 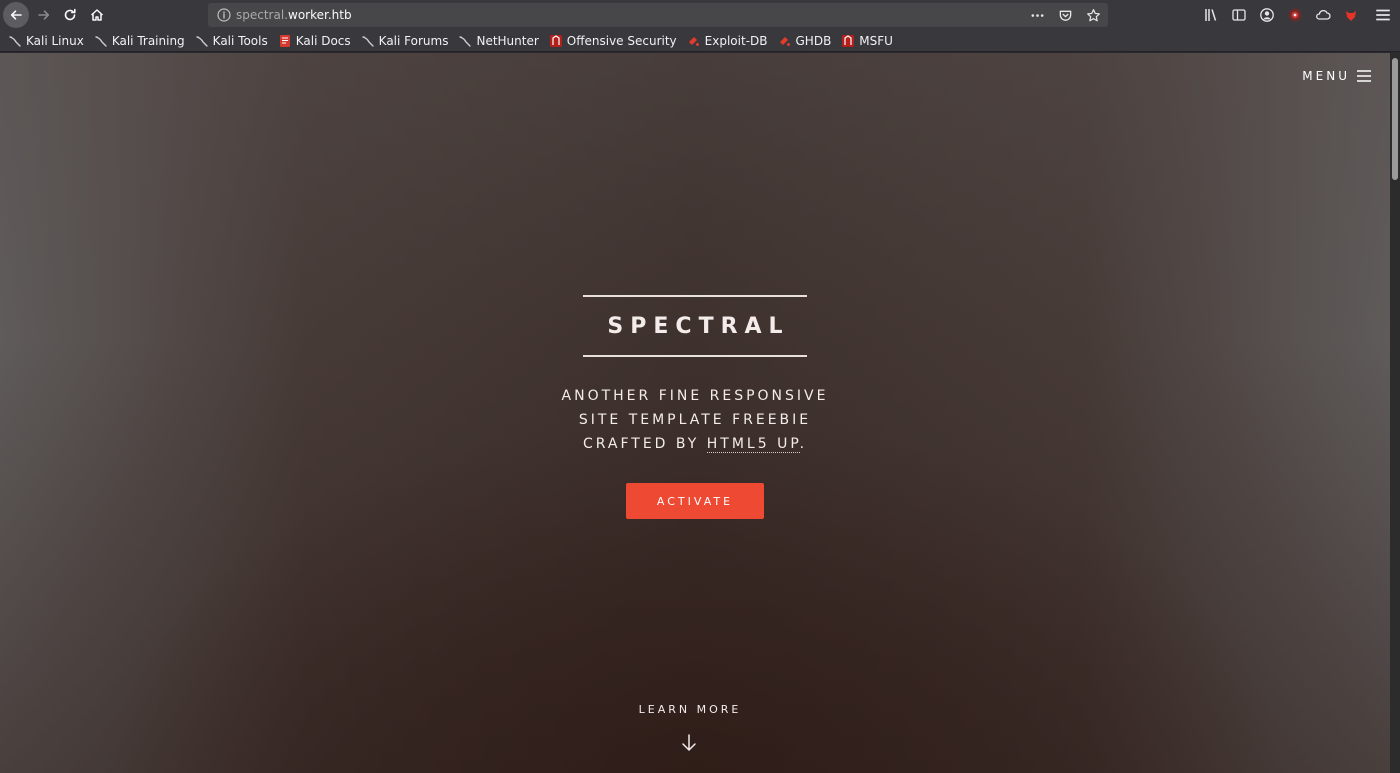 What do you see at coordinates (813, 40) in the screenshot?
I see `bookmark-label: GHDB` at bounding box center [813, 40].